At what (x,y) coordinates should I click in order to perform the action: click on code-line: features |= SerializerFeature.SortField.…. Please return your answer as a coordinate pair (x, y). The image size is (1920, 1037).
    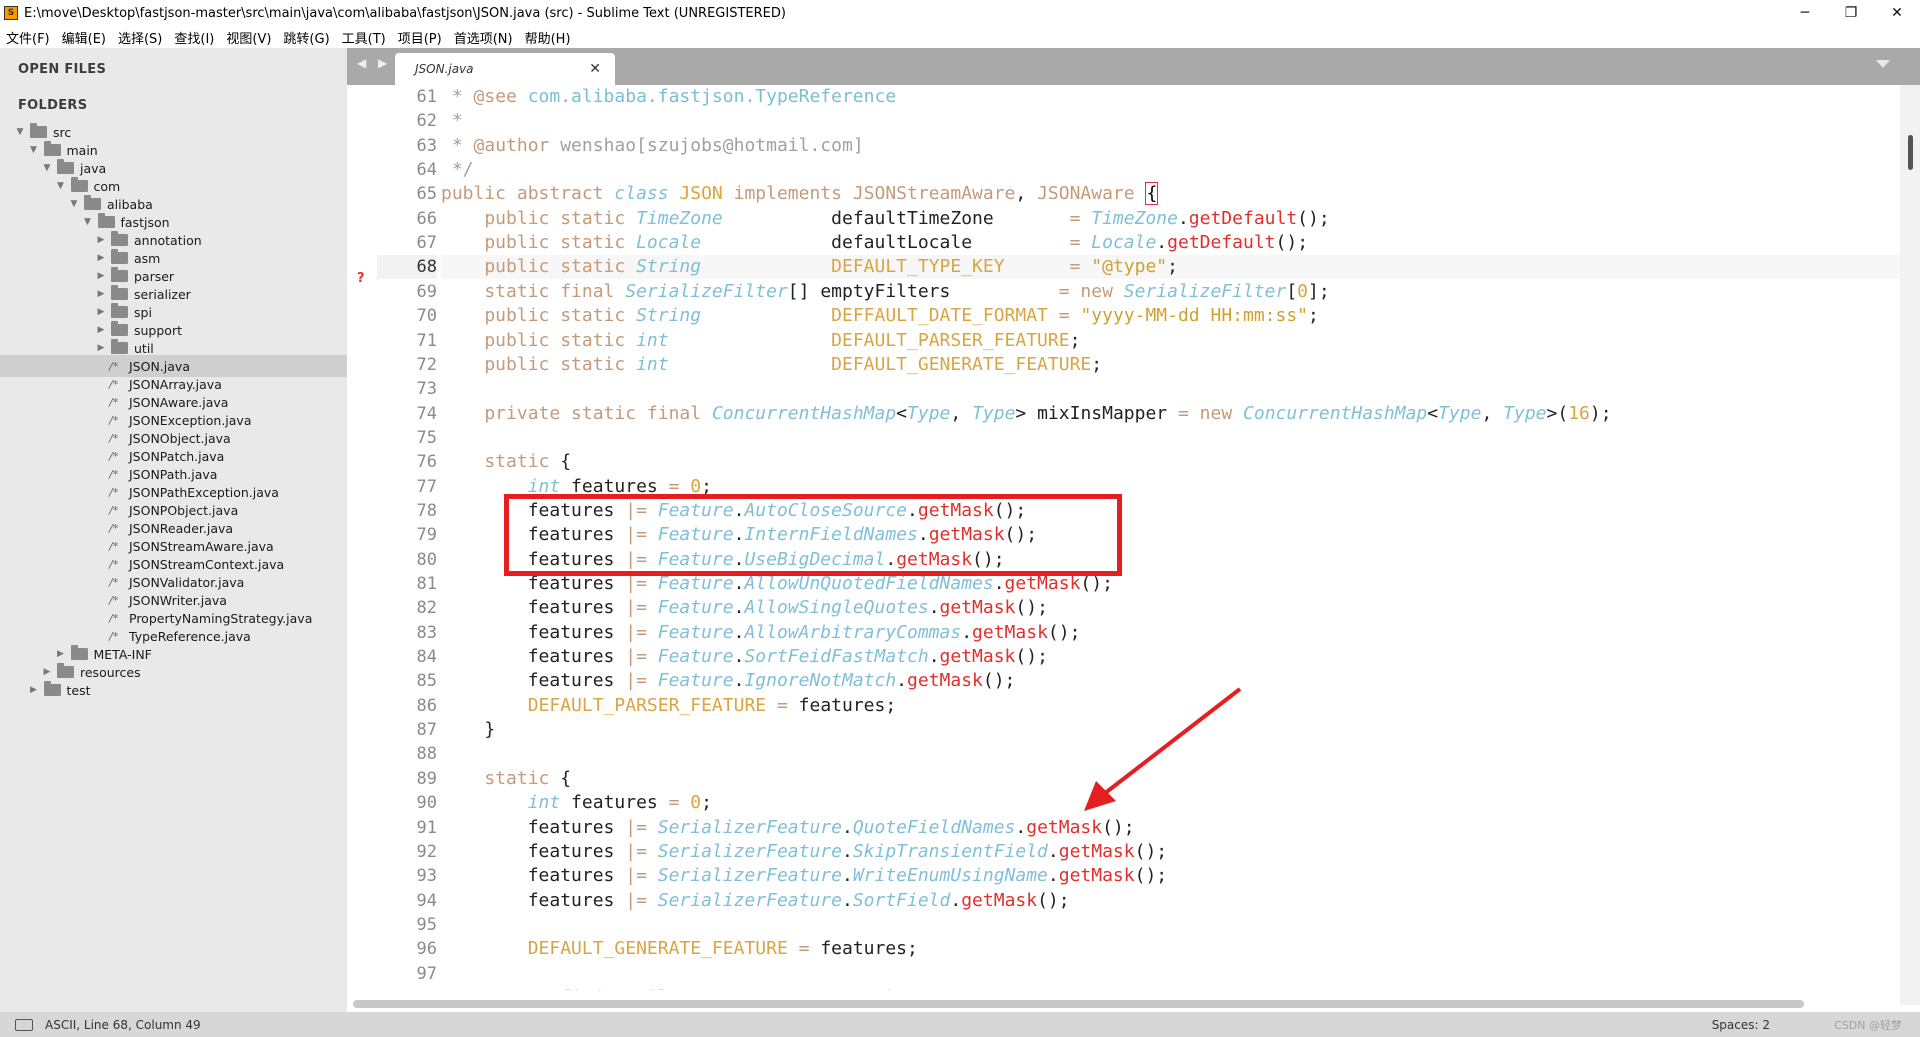
    Looking at the image, I should click on (755, 901).